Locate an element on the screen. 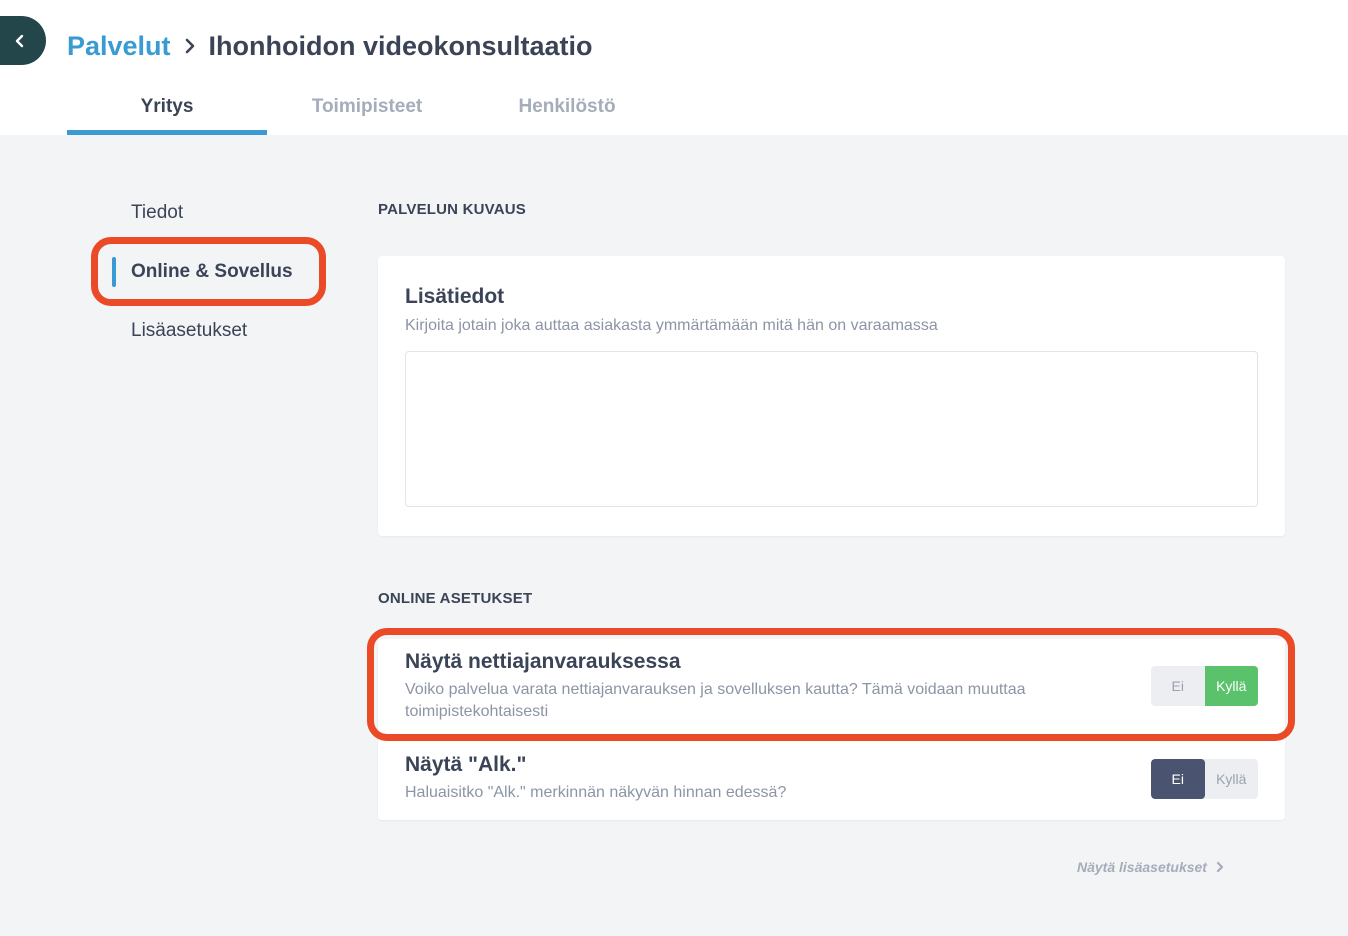 Image resolution: width=1348 pixels, height=936 pixels. show-more-settings-label: Näytä lisäasetukset is located at coordinates (1142, 867).